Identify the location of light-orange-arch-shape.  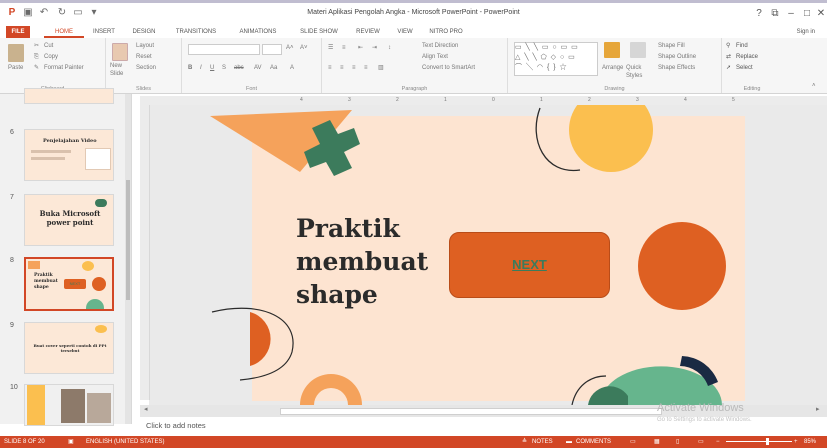
(331, 389).